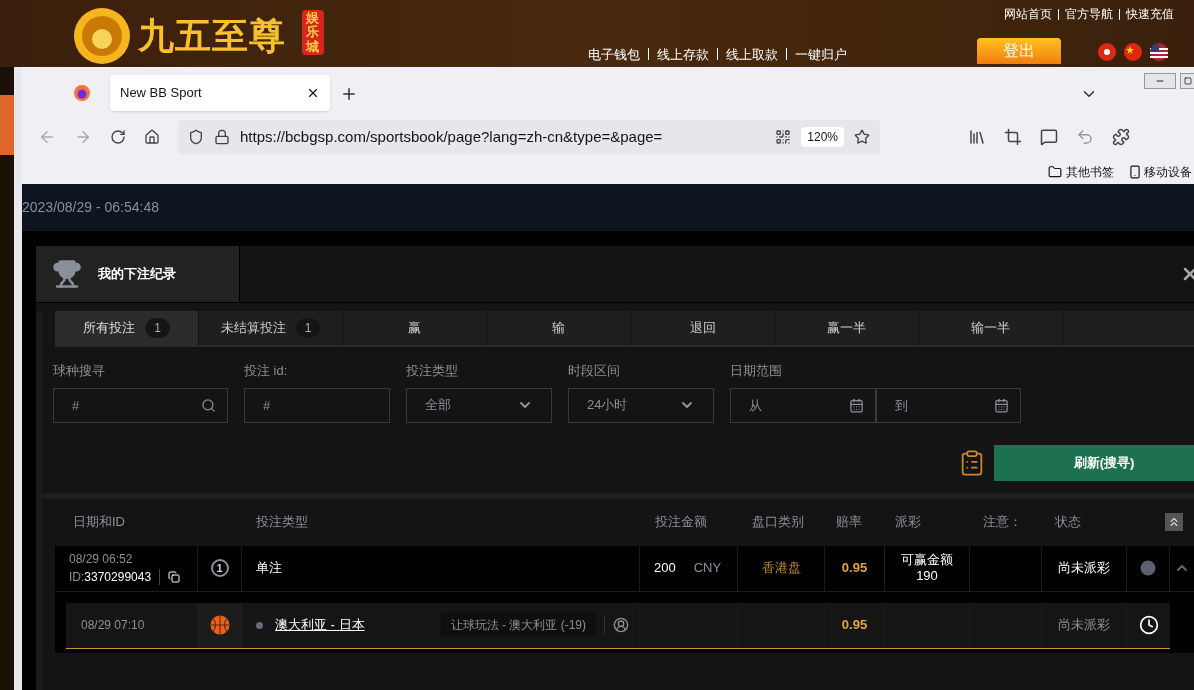 The image size is (1194, 690). I want to click on filter-label: 日期范围, so click(756, 371).